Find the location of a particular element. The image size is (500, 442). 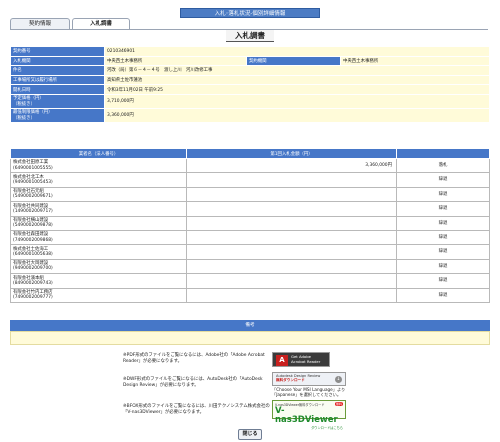

acrobat-logo-sub: Acrobat Reader is located at coordinates (306, 361).